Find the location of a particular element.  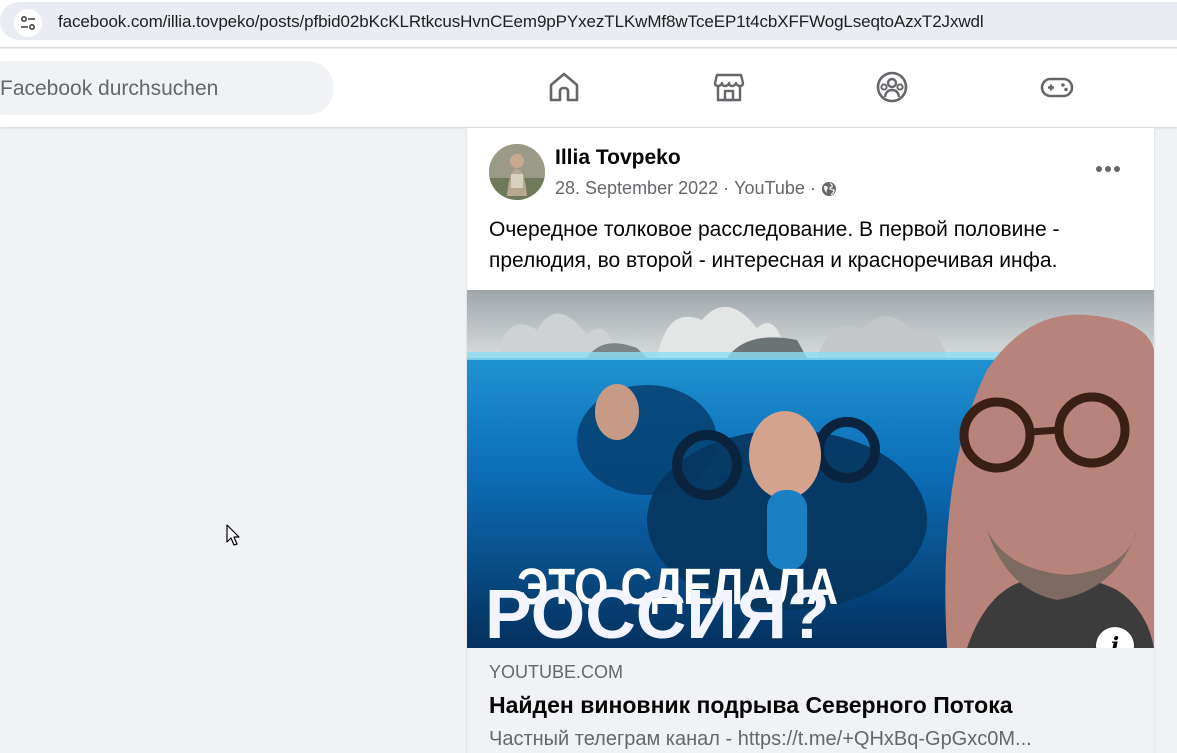

groups-icon is located at coordinates (892, 87).